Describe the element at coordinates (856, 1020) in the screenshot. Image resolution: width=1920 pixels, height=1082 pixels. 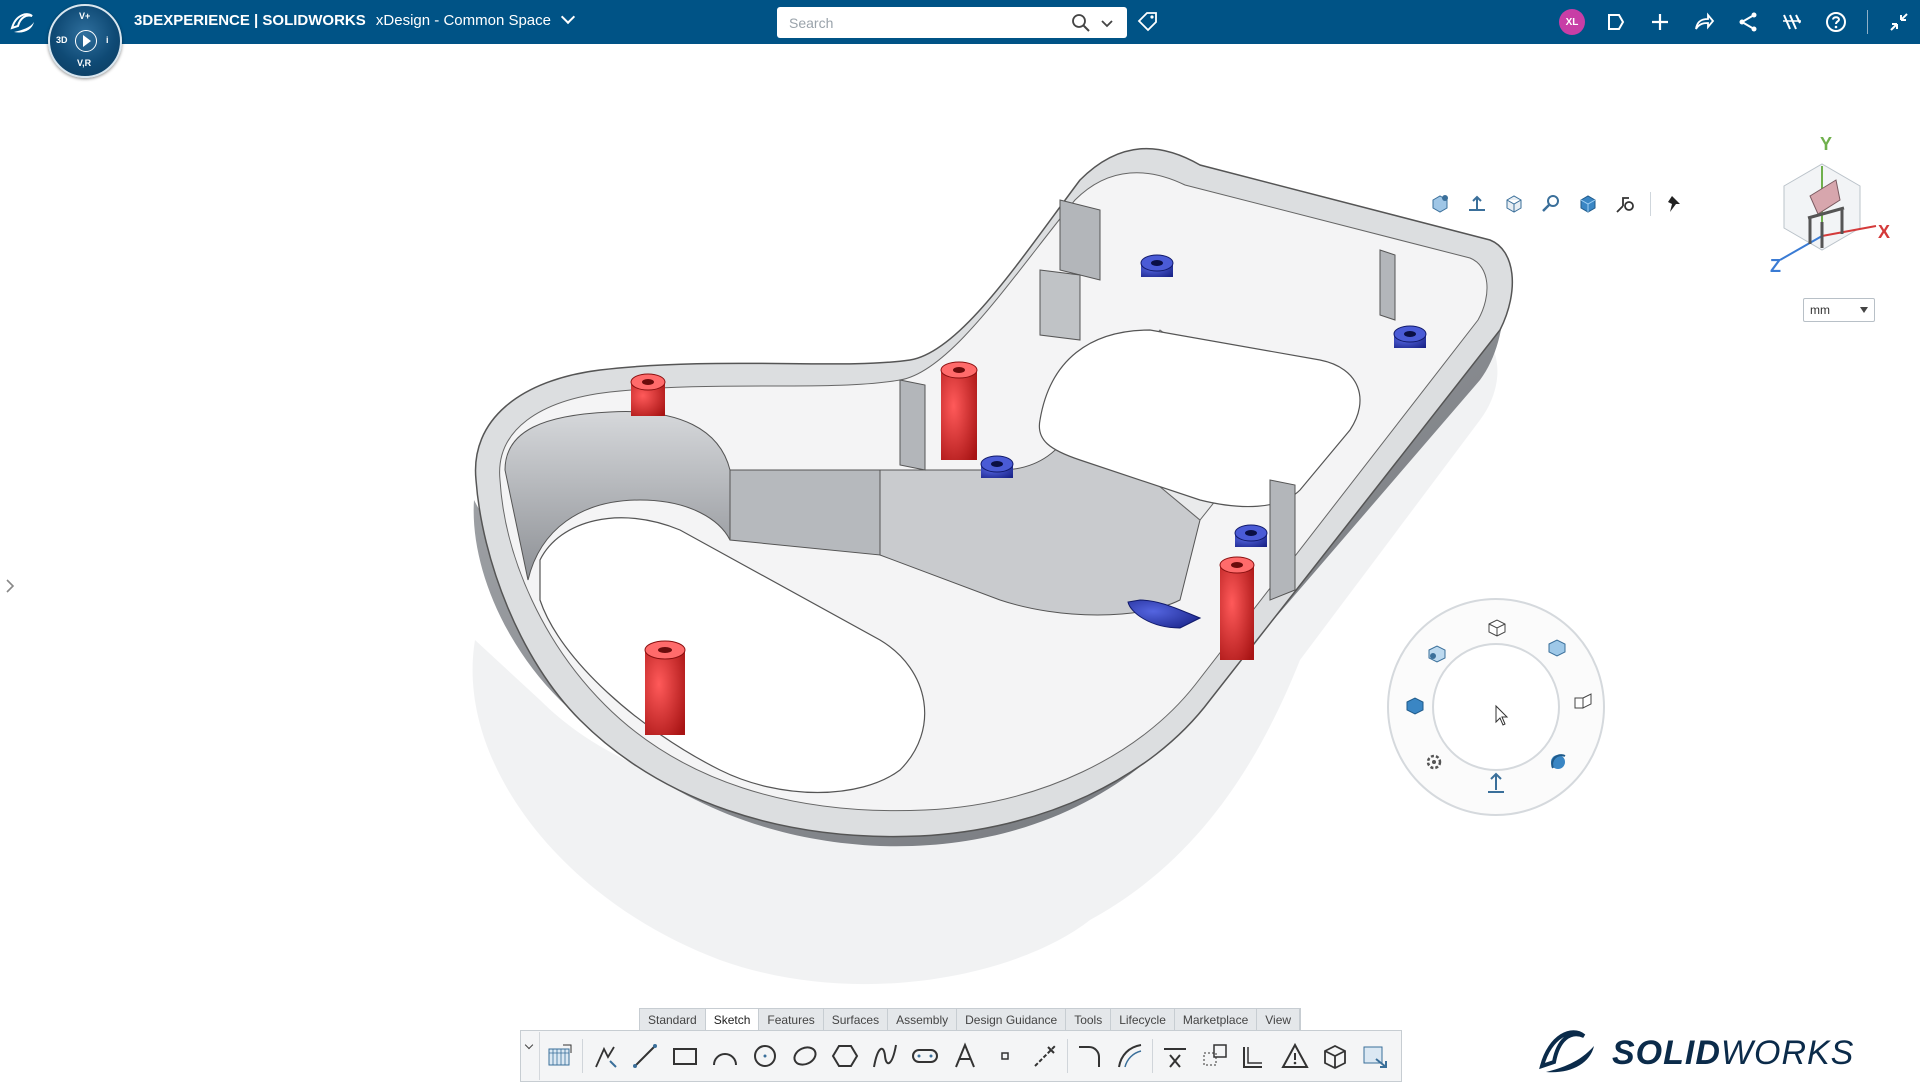
I see `tab-surfaces: Surfaces` at that location.